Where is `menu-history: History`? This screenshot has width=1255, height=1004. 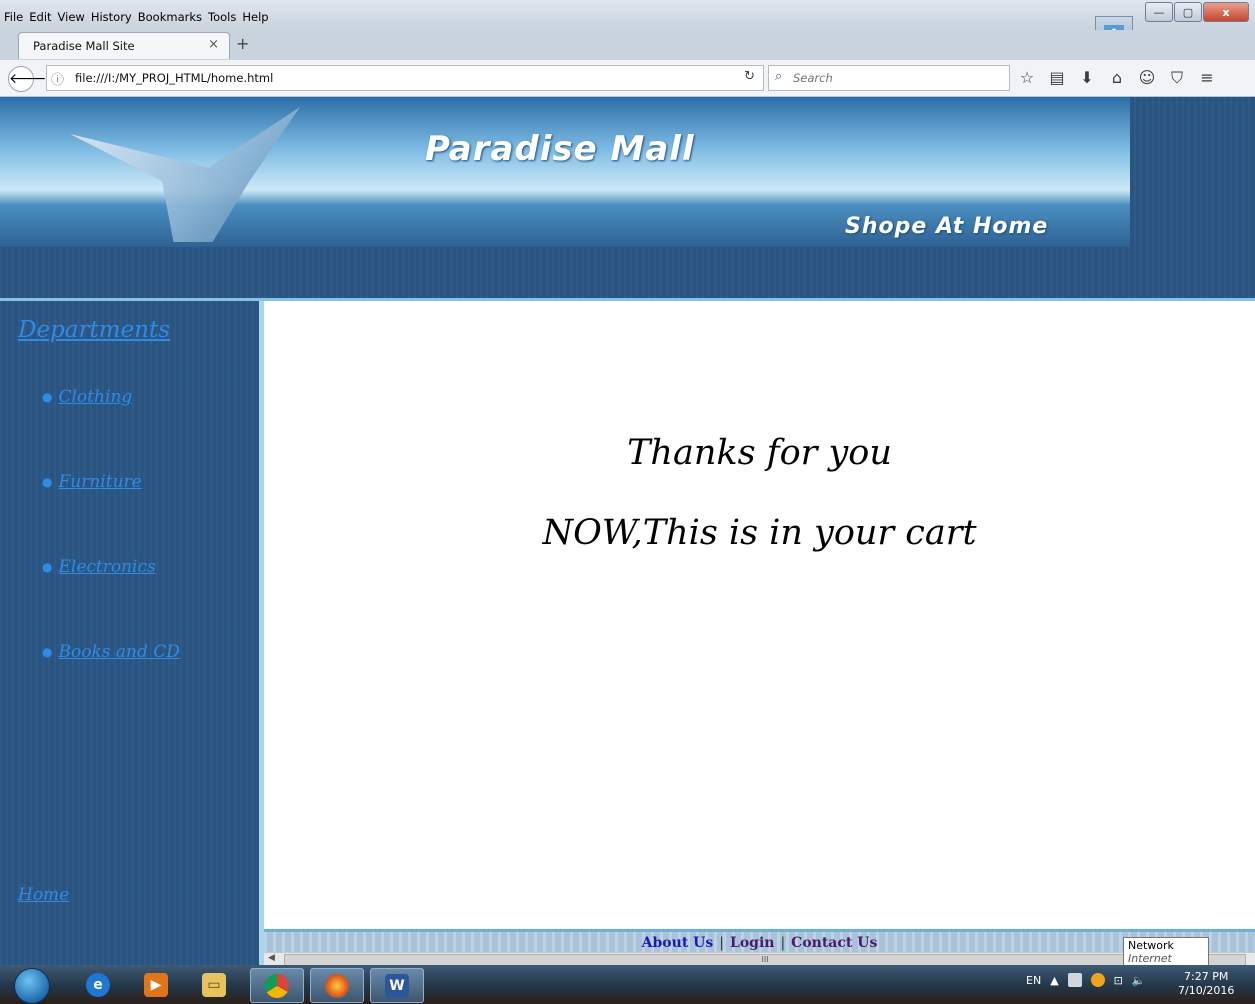
menu-history: History is located at coordinates (111, 17).